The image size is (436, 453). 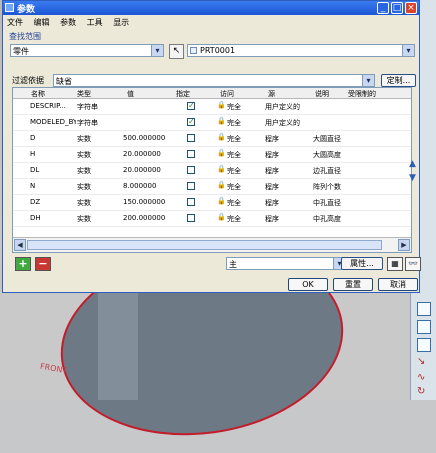 I want to click on toolbar-revolve-icon: ↻, so click(x=421, y=391).